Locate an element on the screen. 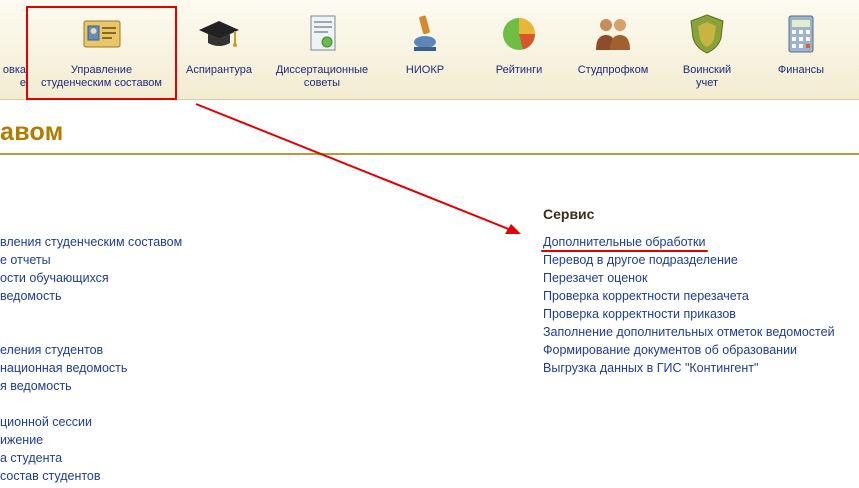 Image resolution: width=859 pixels, height=488 pixels. left-link: вления студенческим составом is located at coordinates (91, 242).